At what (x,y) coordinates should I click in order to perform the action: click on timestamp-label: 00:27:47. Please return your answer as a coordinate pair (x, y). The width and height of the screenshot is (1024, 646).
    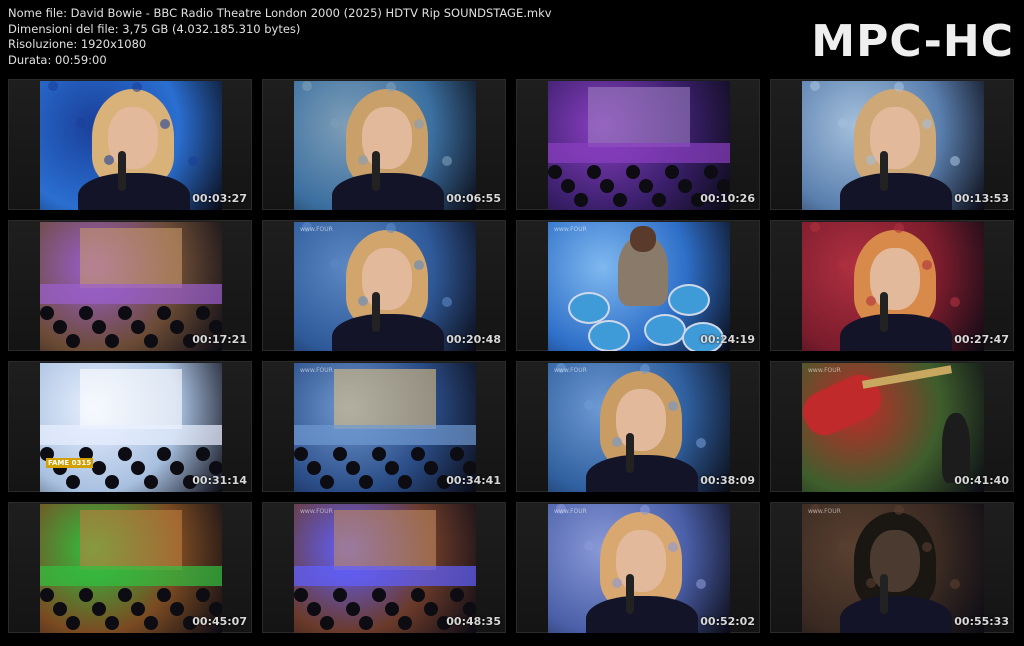
    Looking at the image, I should click on (981, 339).